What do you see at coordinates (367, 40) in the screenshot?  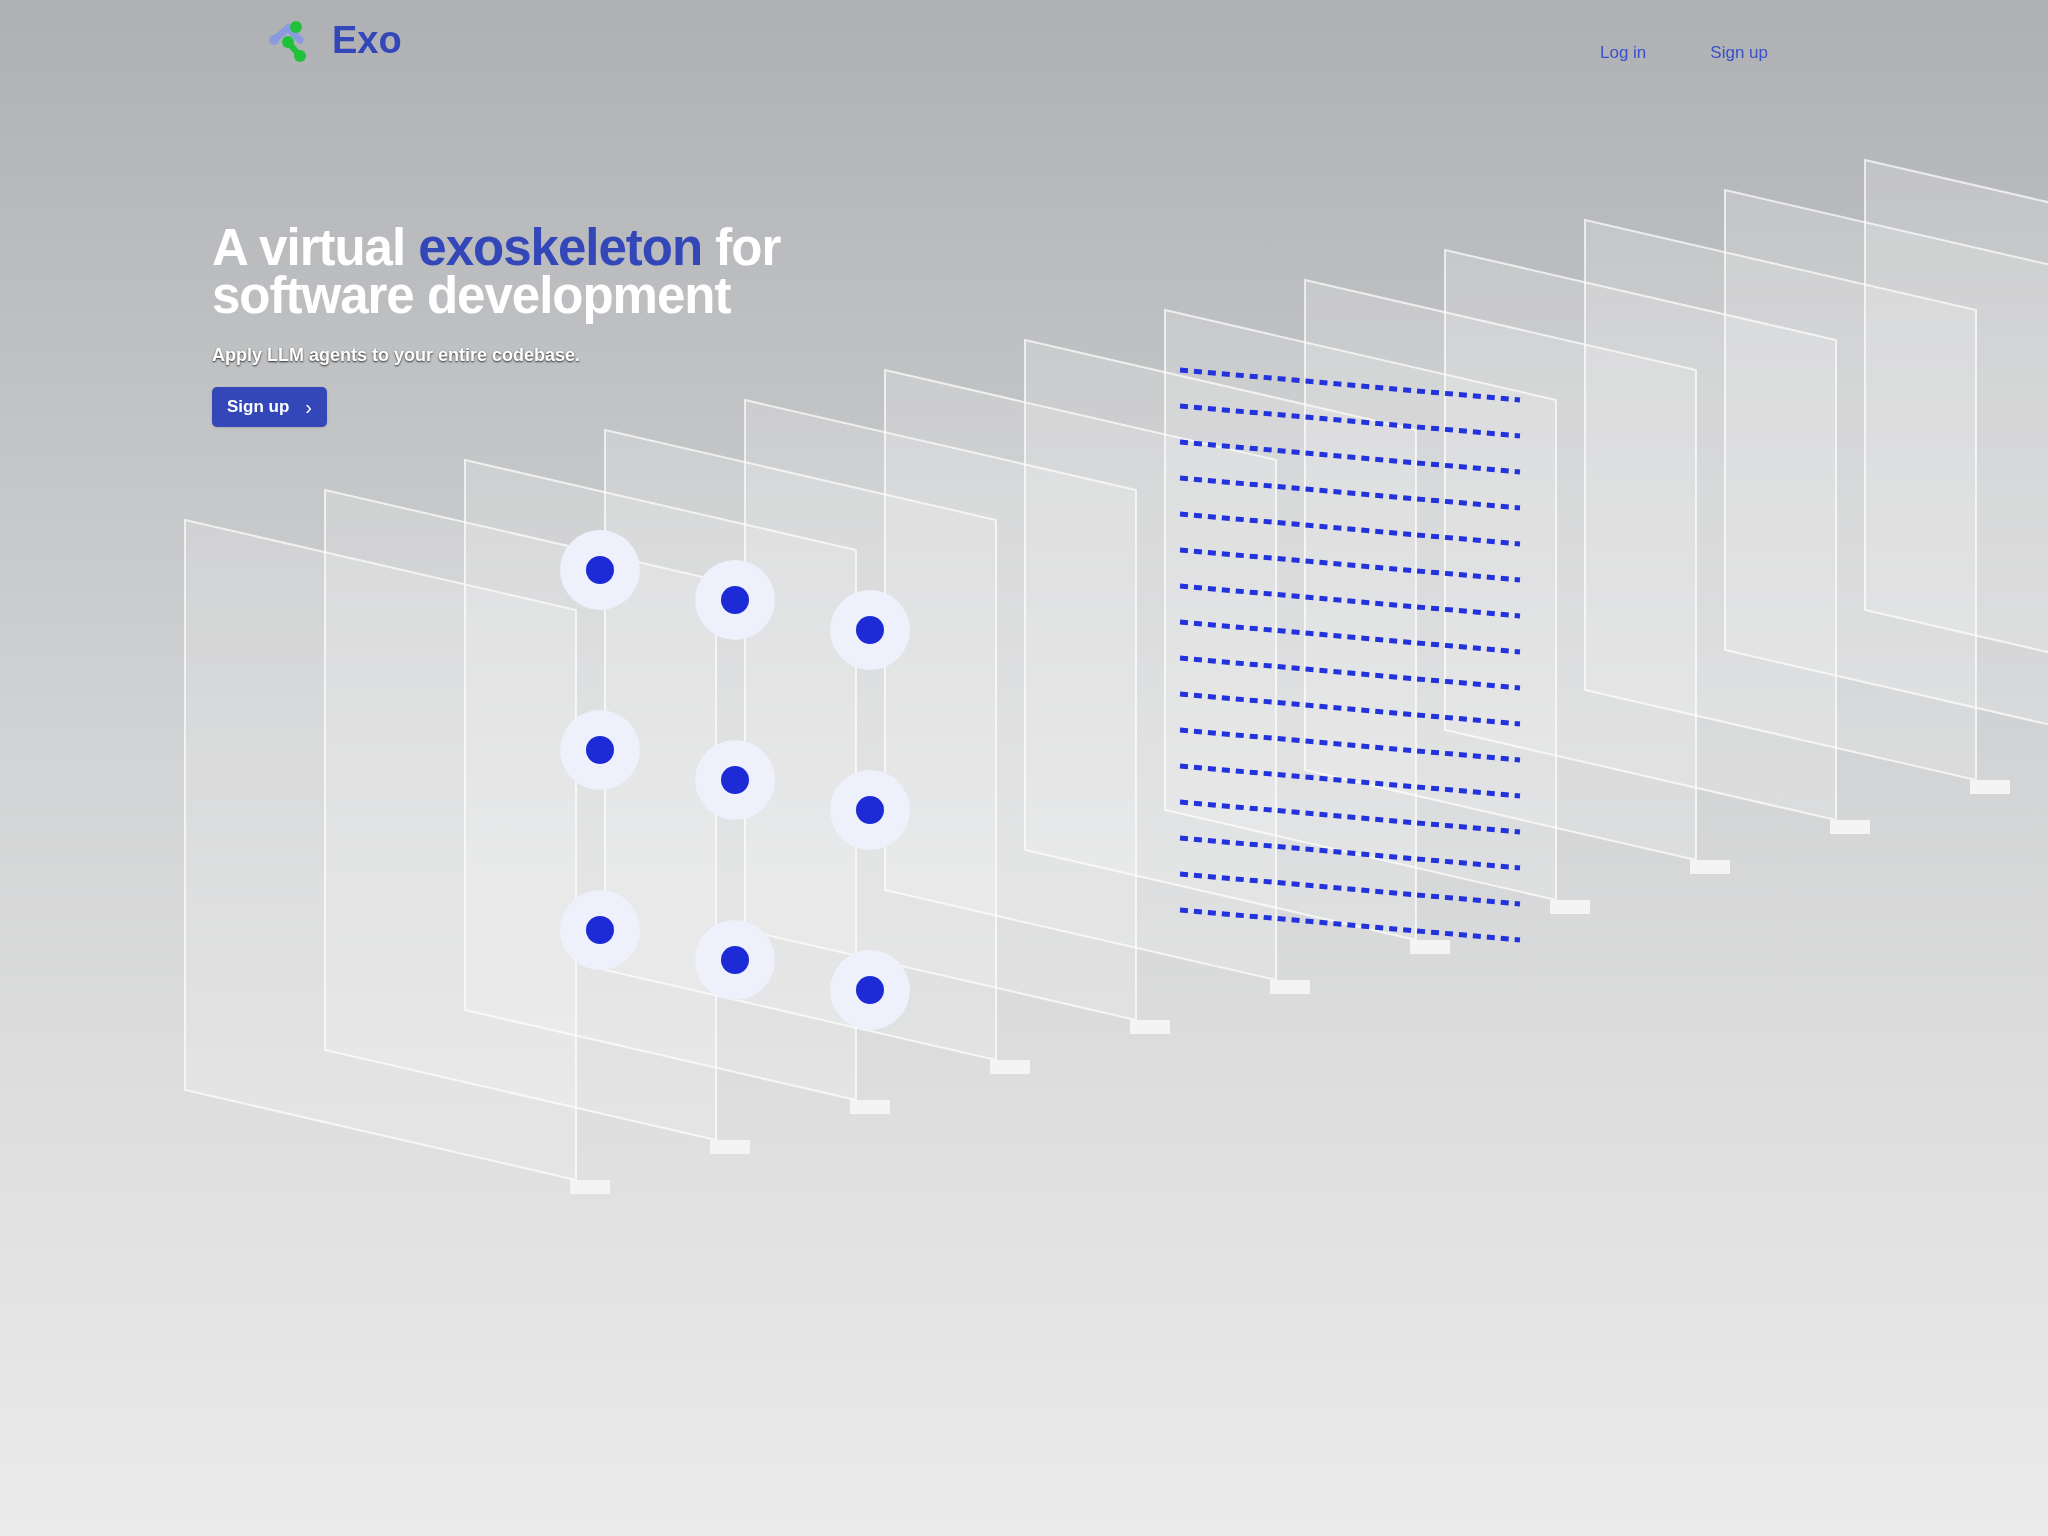 I see `logo-text: Exo` at bounding box center [367, 40].